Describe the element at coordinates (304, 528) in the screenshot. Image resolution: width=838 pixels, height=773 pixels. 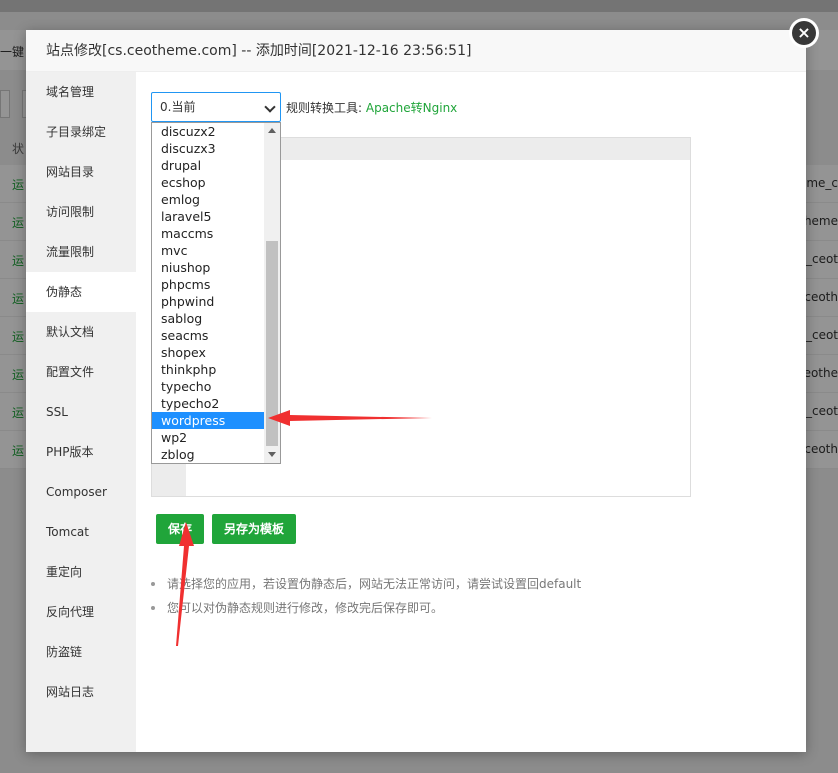
I see `annotation-arrows` at that location.